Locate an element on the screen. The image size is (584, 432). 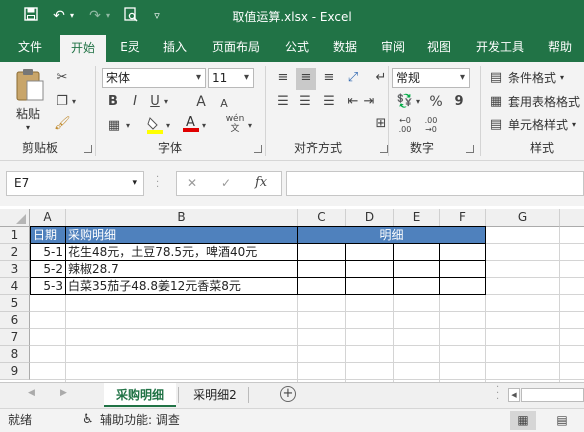
formula-input is located at coordinates (435, 183).